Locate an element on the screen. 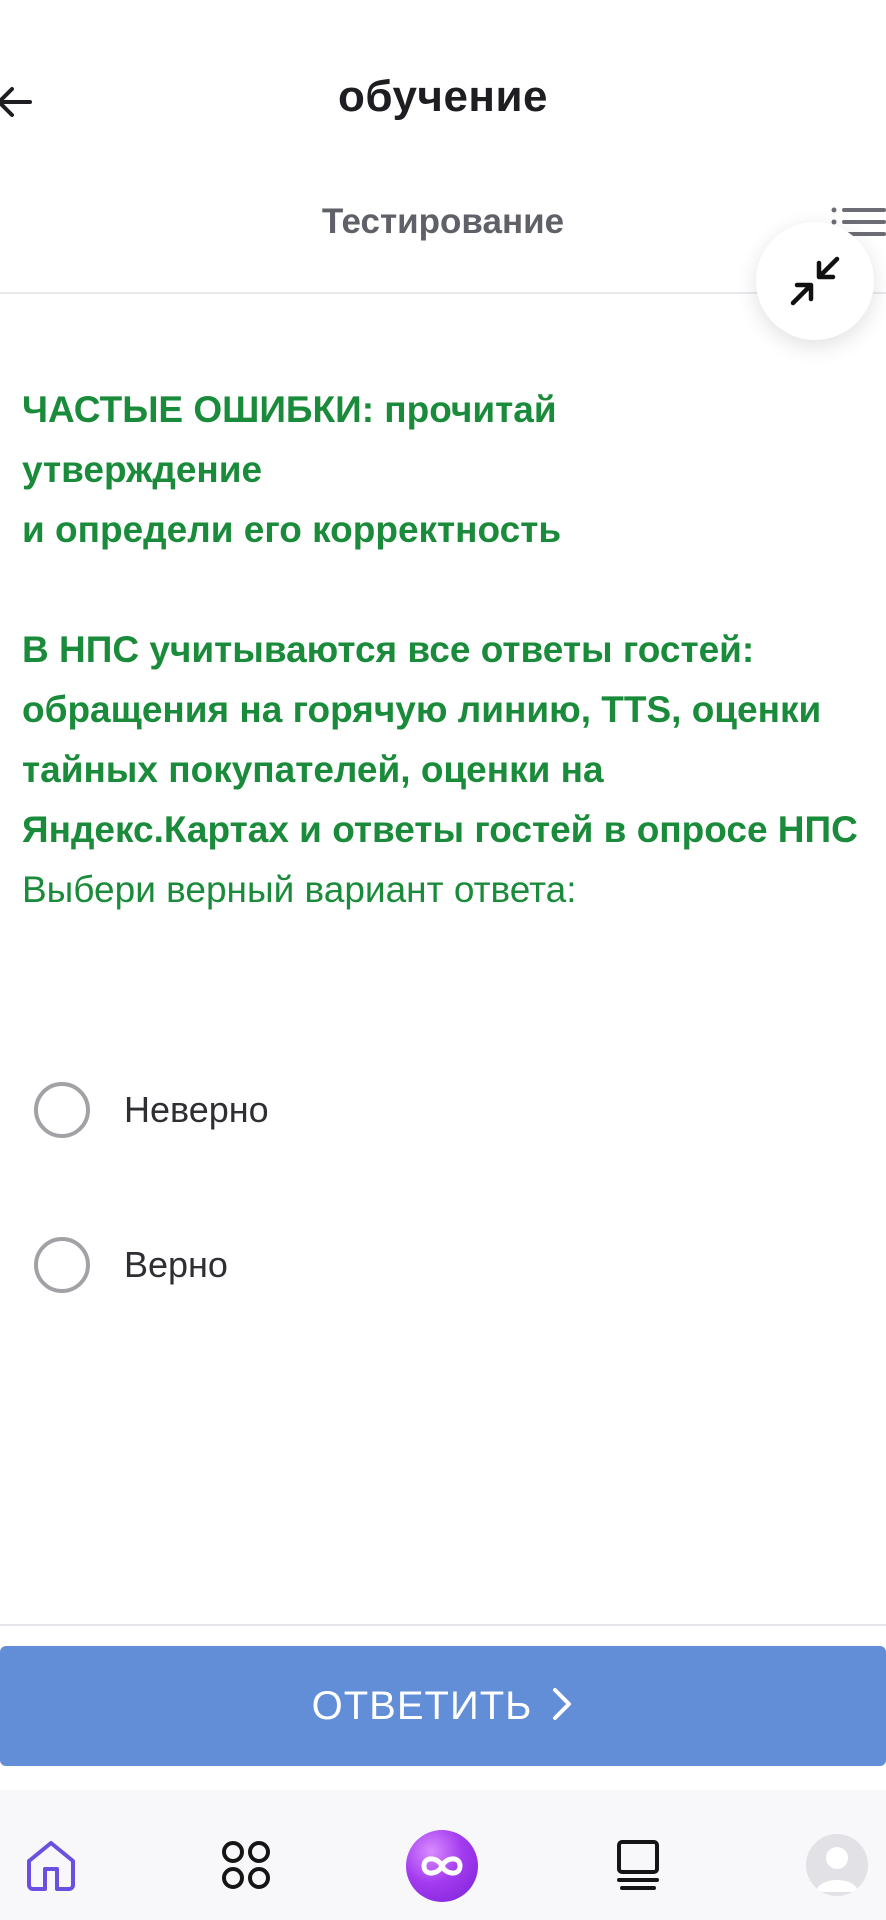 Image resolution: width=886 pixels, height=1920 pixels. nav-center-button is located at coordinates (442, 1866).